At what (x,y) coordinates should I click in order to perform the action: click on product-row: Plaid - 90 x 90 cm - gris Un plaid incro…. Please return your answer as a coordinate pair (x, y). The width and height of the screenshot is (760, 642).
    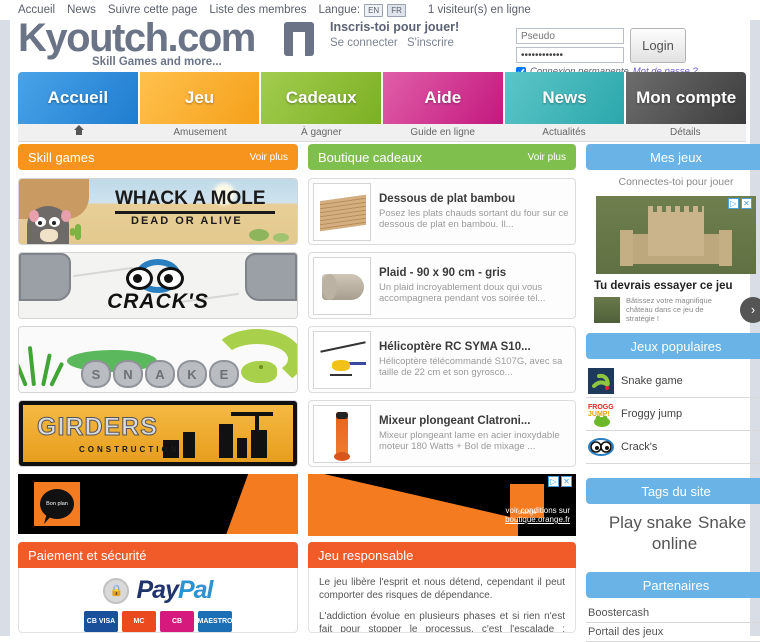
    Looking at the image, I should click on (442, 285).